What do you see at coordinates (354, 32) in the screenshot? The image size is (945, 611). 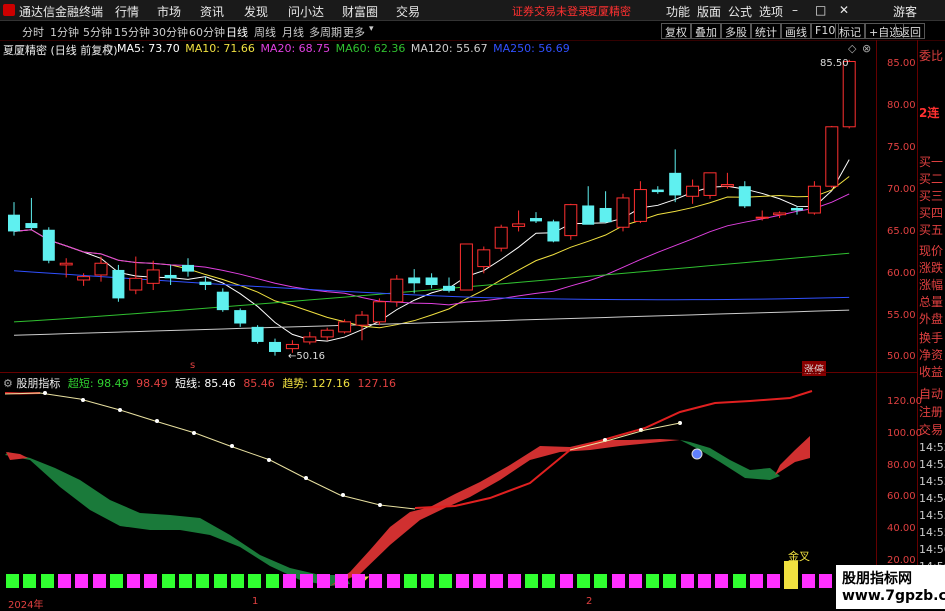 I see `period-more: 更多` at bounding box center [354, 32].